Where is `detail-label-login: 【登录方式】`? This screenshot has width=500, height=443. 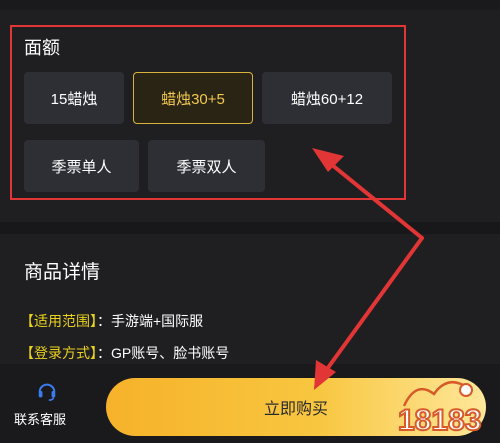
detail-label-login: 【登录方式】 is located at coordinates (58, 353).